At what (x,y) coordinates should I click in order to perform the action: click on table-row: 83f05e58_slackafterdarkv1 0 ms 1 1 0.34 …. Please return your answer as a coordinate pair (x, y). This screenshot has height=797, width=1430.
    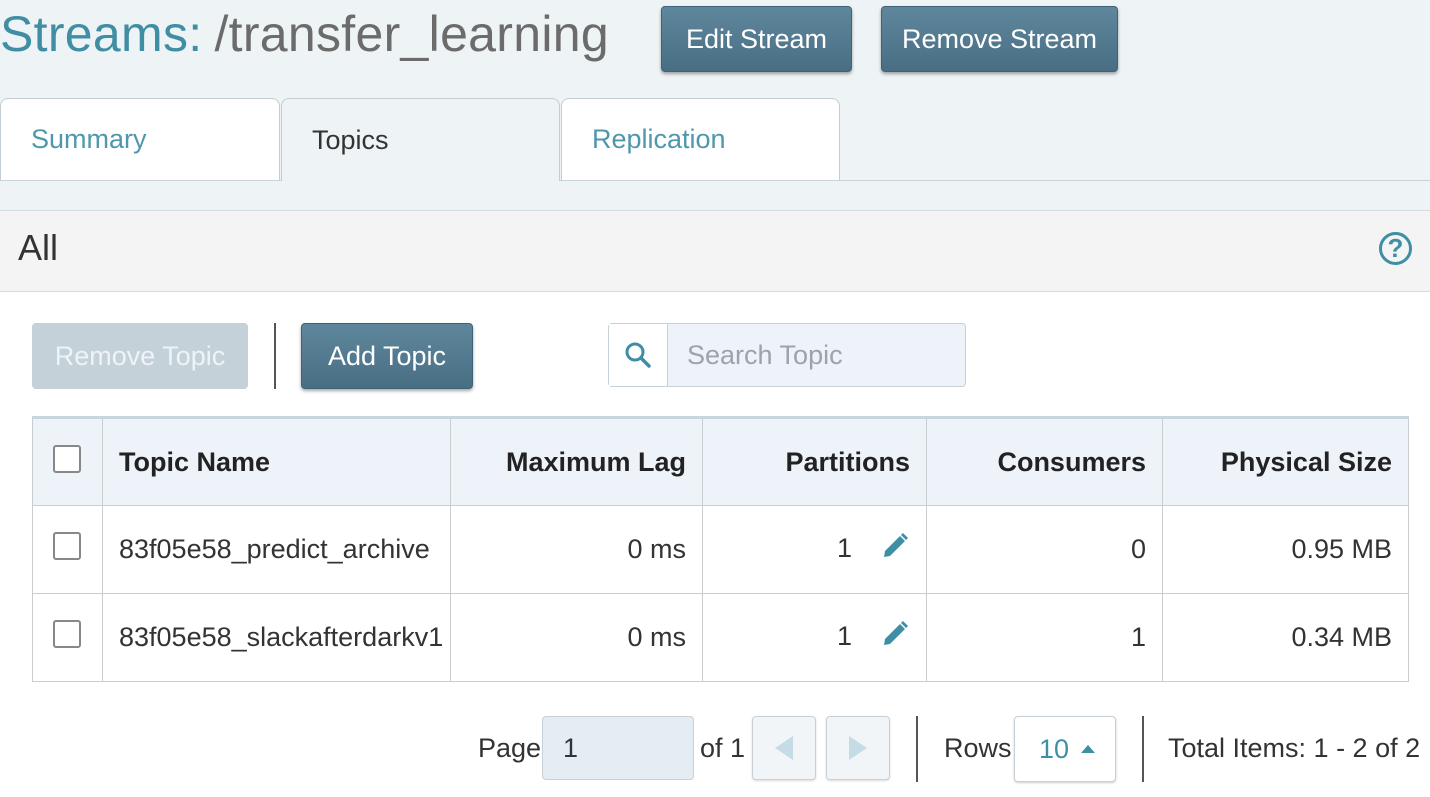
    Looking at the image, I should click on (720, 637).